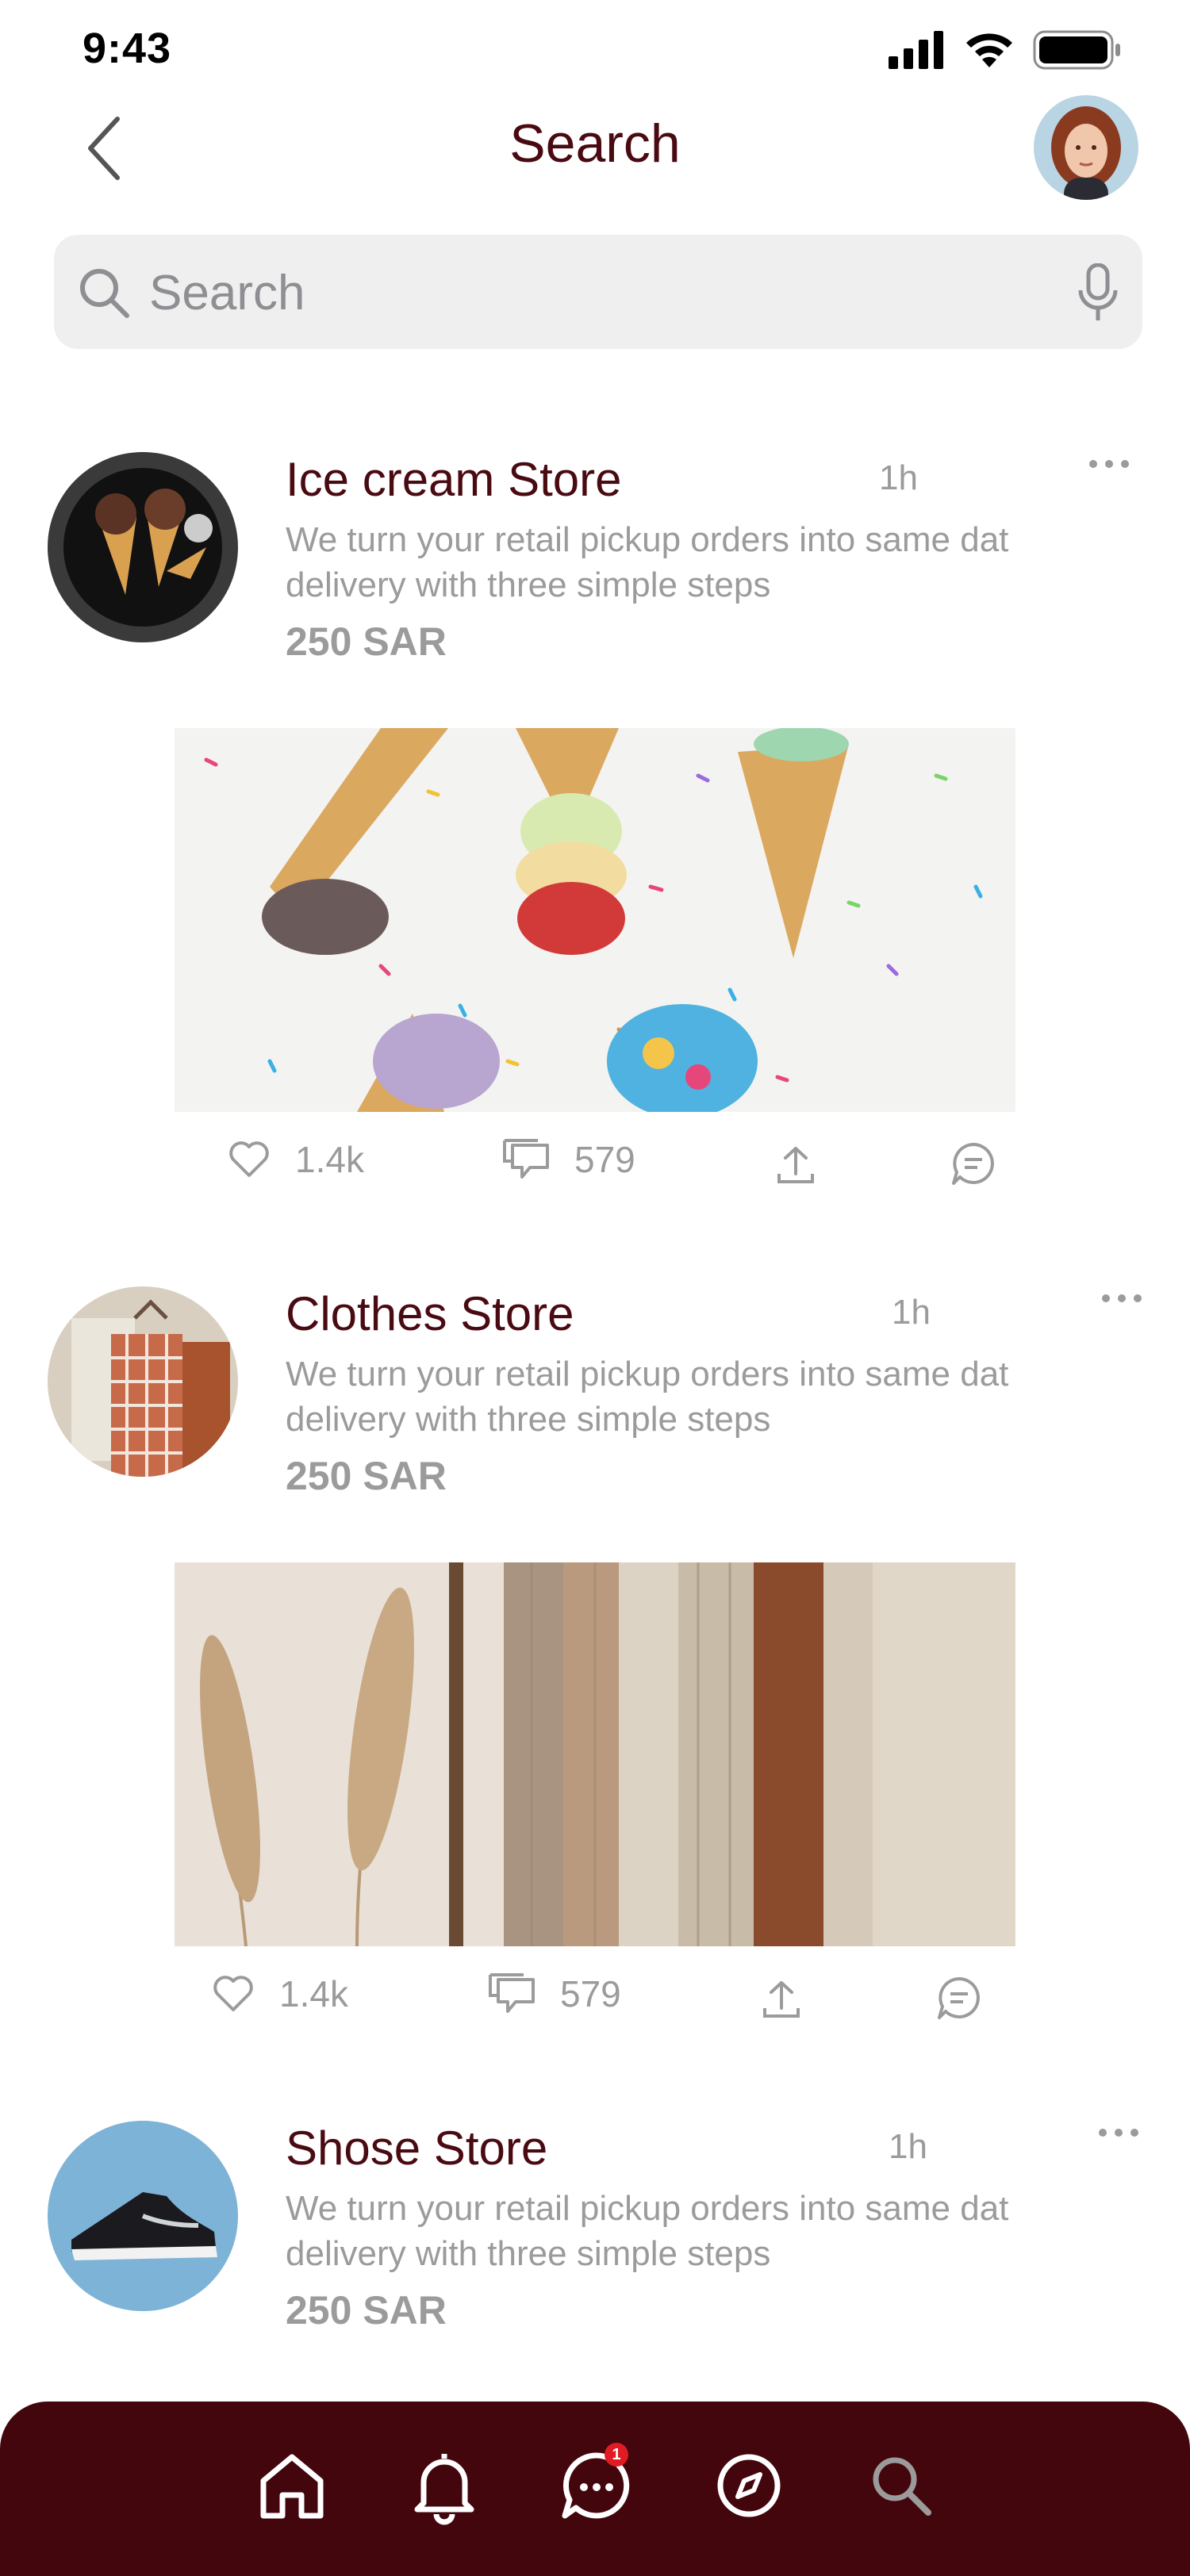 This screenshot has height=2576, width=1190. What do you see at coordinates (598, 292) in the screenshot?
I see `search-bar: Search` at bounding box center [598, 292].